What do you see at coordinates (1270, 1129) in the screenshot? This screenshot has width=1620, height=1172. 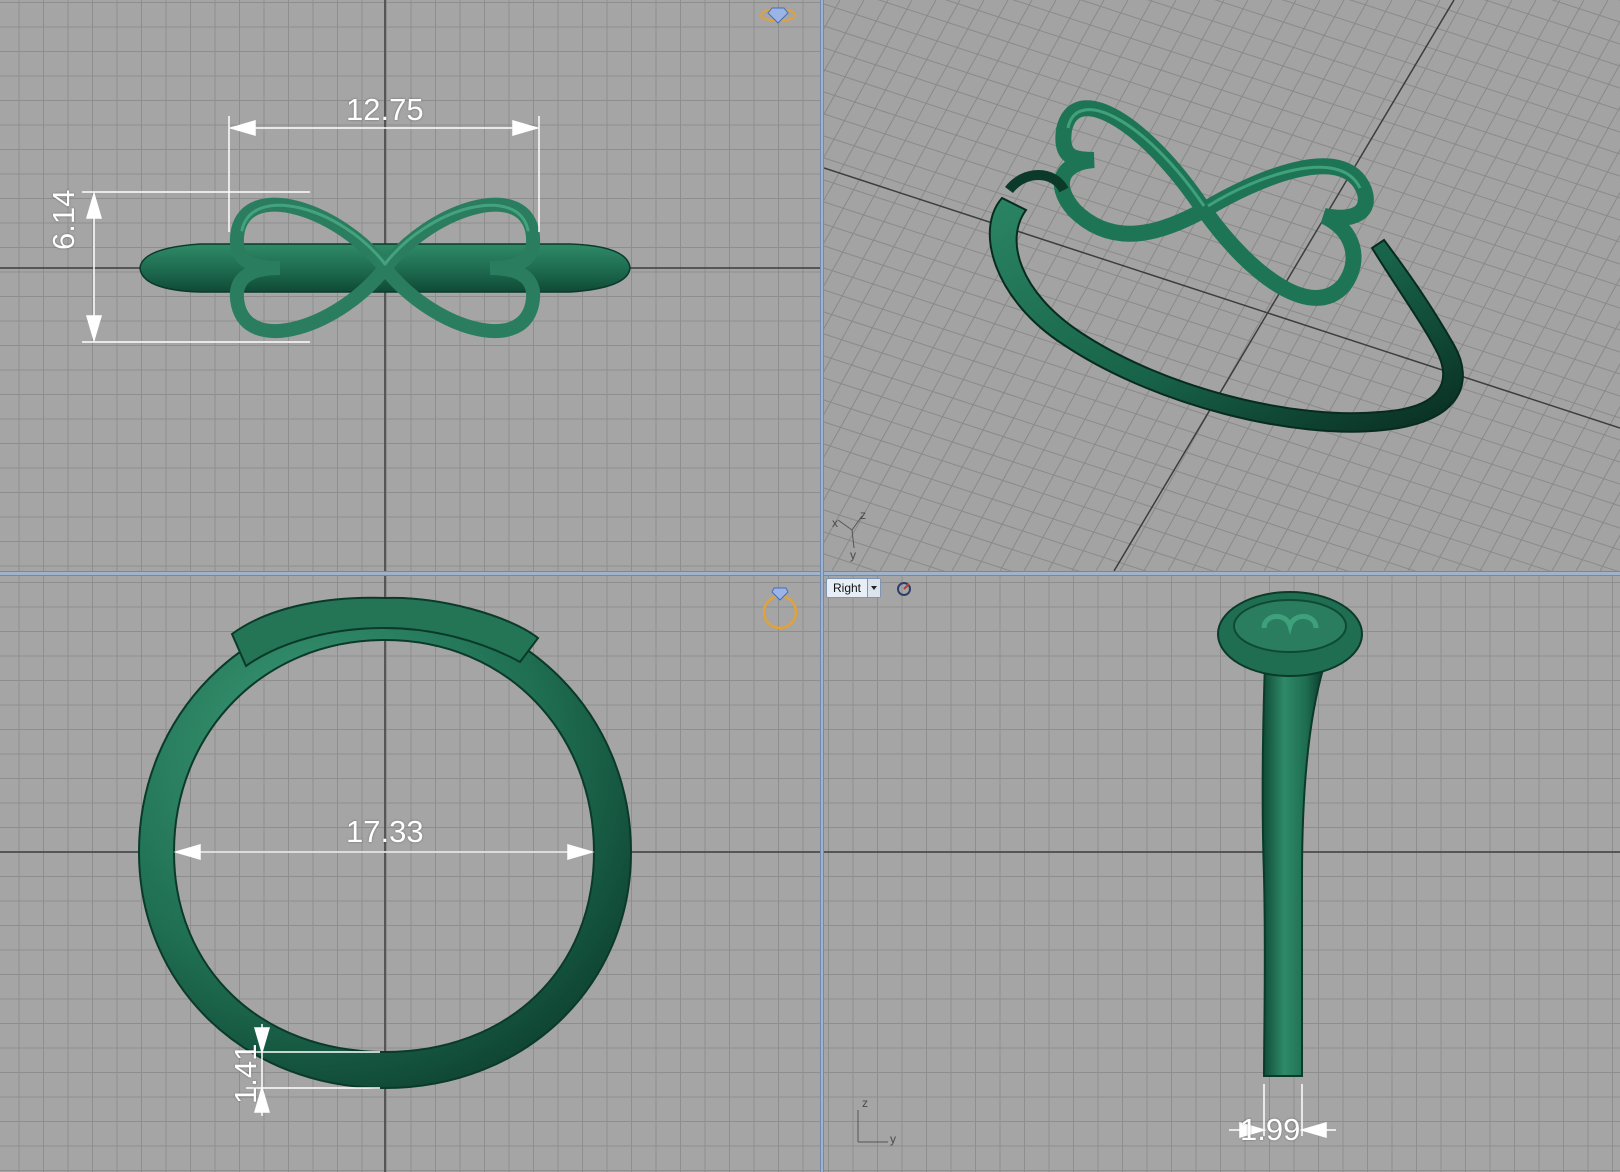 I see `dimension-label-shank-width: 1.99` at bounding box center [1270, 1129].